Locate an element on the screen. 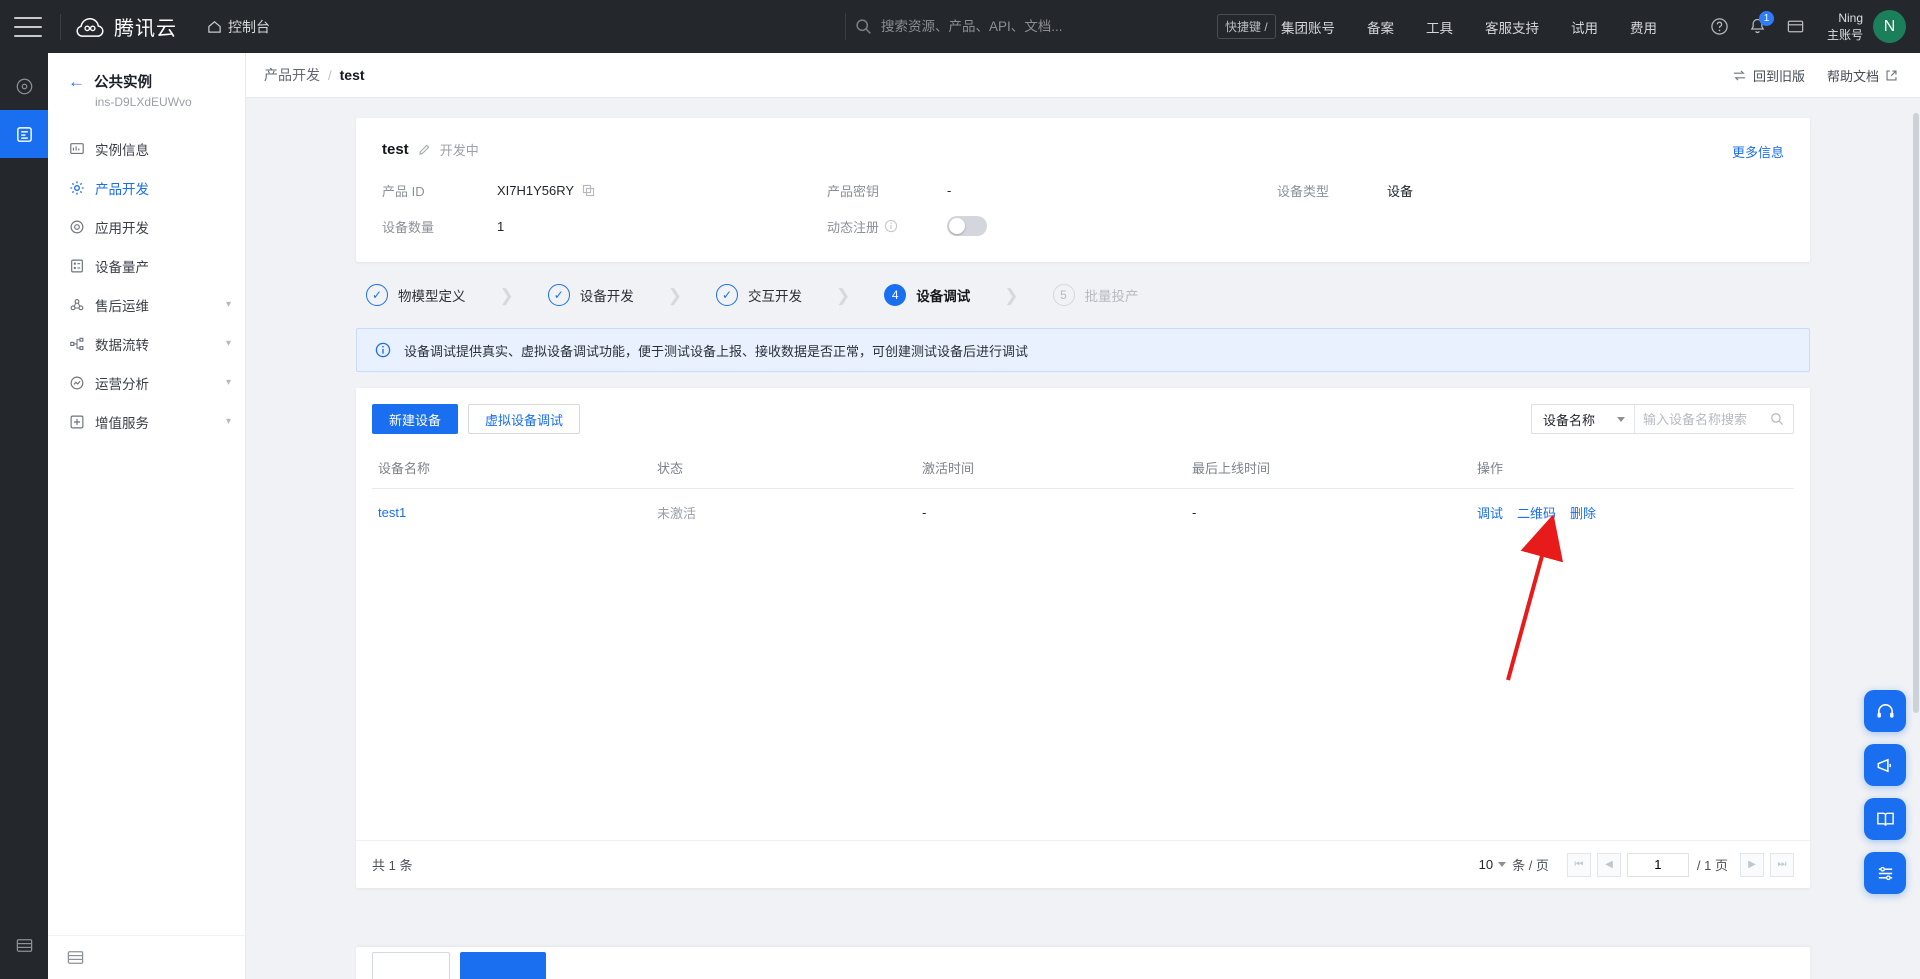 The width and height of the screenshot is (1920, 979). tencent-cloud-logo: 腾讯云 is located at coordinates (126, 26).